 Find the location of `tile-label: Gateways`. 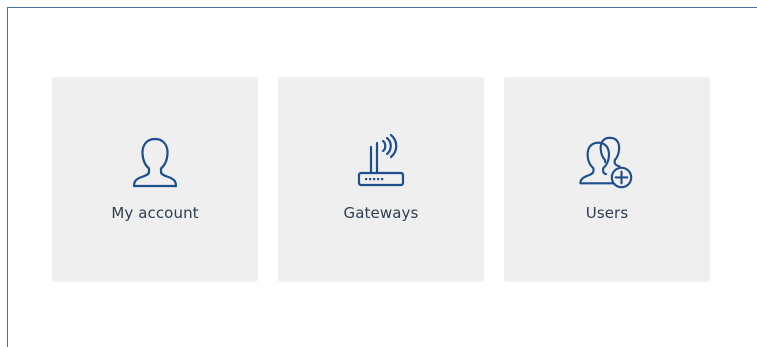

tile-label: Gateways is located at coordinates (381, 213).